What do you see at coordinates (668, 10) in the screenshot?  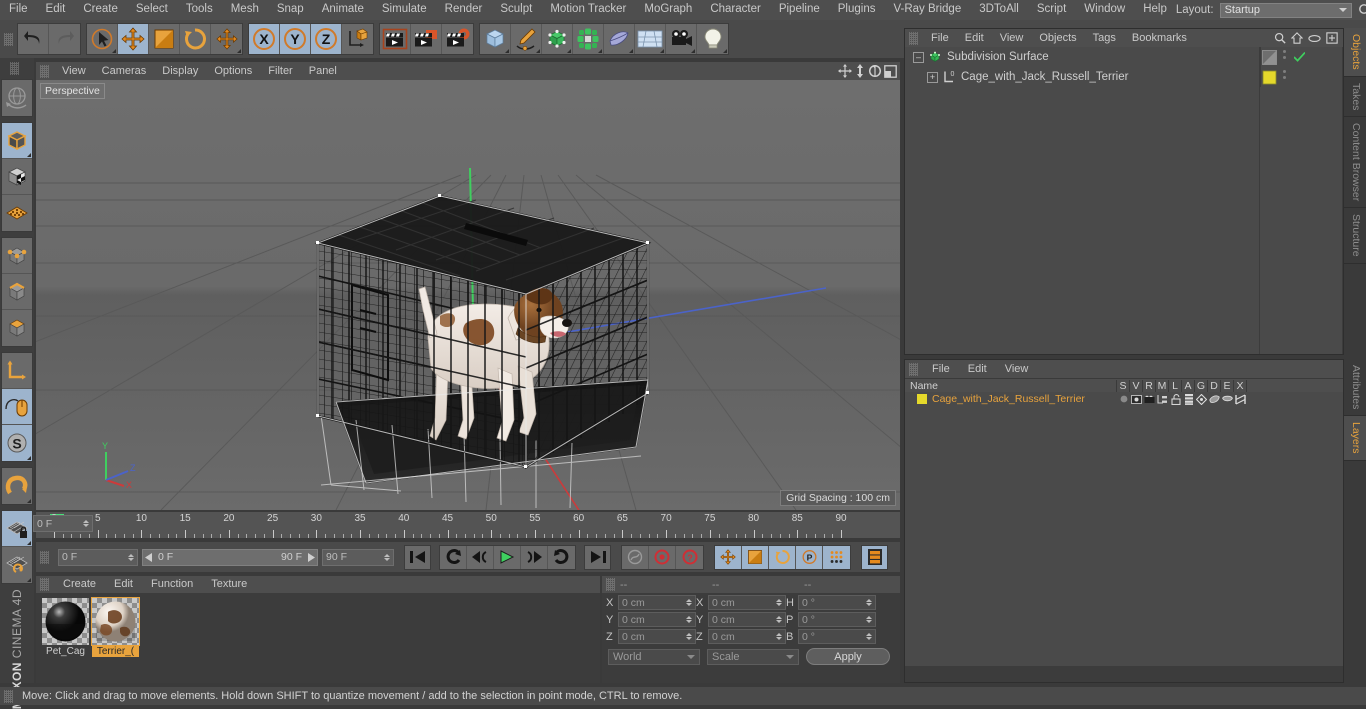 I see `menu-item-mograph: MoGraph` at bounding box center [668, 10].